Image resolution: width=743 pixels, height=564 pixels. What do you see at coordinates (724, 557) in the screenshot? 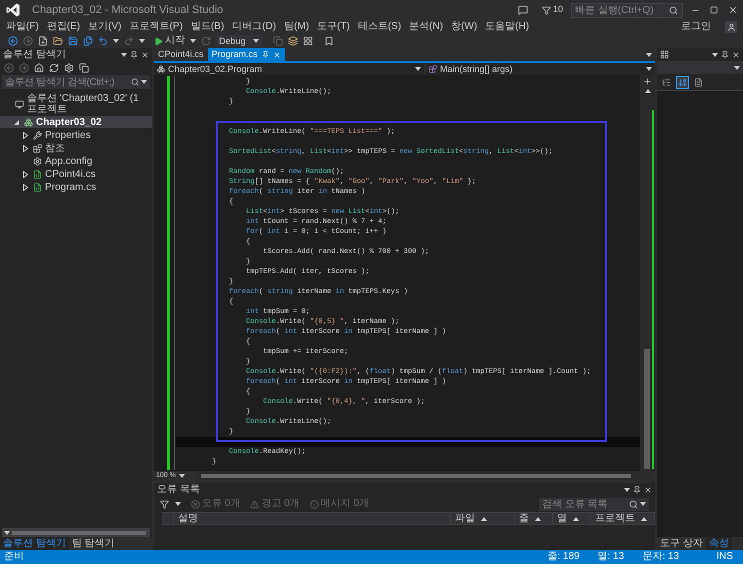
I see `insert-mode-indicator: INS` at bounding box center [724, 557].